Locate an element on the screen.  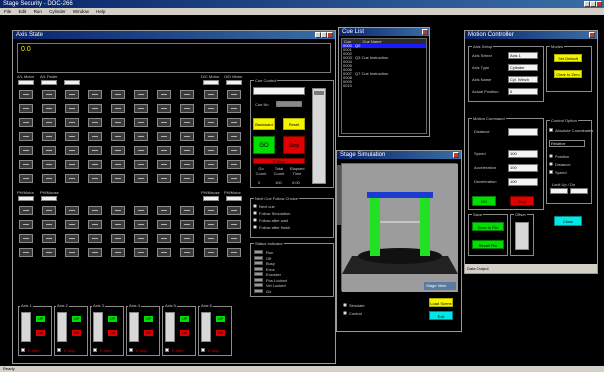
menu-cylinder: Cylinder is located at coordinates (57, 11).